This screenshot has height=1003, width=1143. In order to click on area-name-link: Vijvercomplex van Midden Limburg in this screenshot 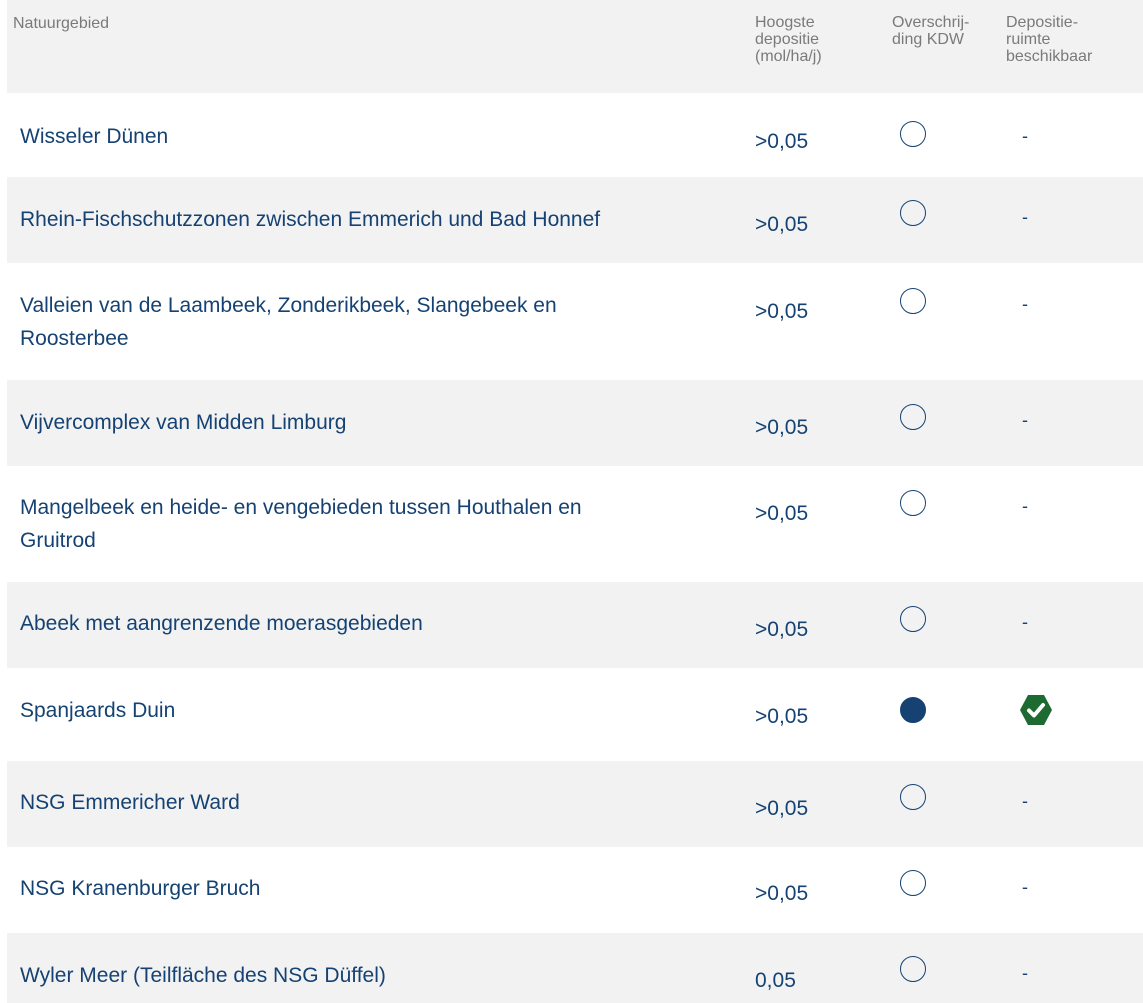, I will do `click(381, 409)`.